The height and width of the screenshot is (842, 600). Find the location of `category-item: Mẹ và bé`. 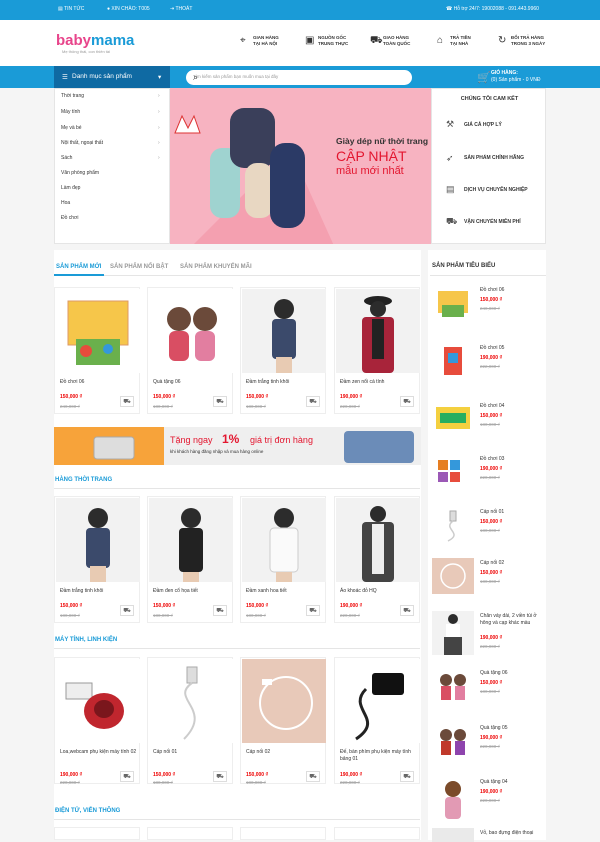

category-item: Mẹ và bé is located at coordinates (71, 128).